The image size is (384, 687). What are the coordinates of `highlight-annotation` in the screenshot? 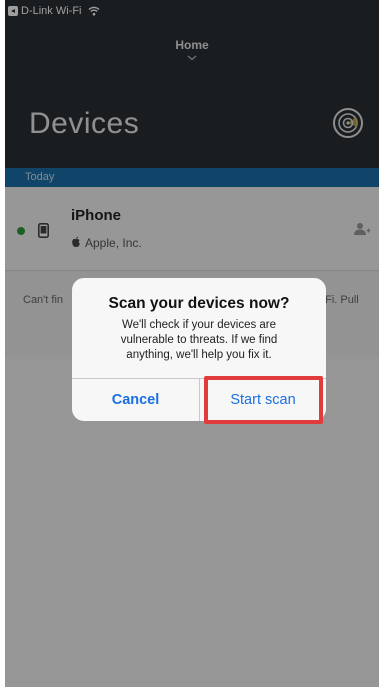 It's located at (263, 400).